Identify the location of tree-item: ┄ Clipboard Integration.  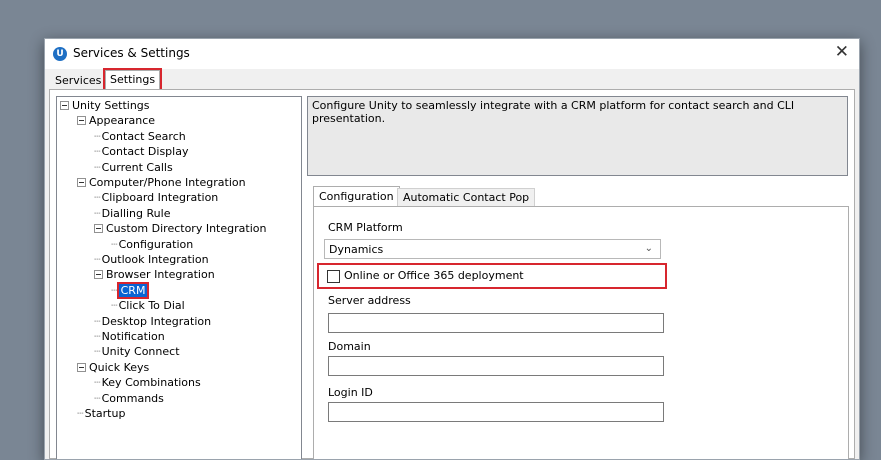
(156, 197).